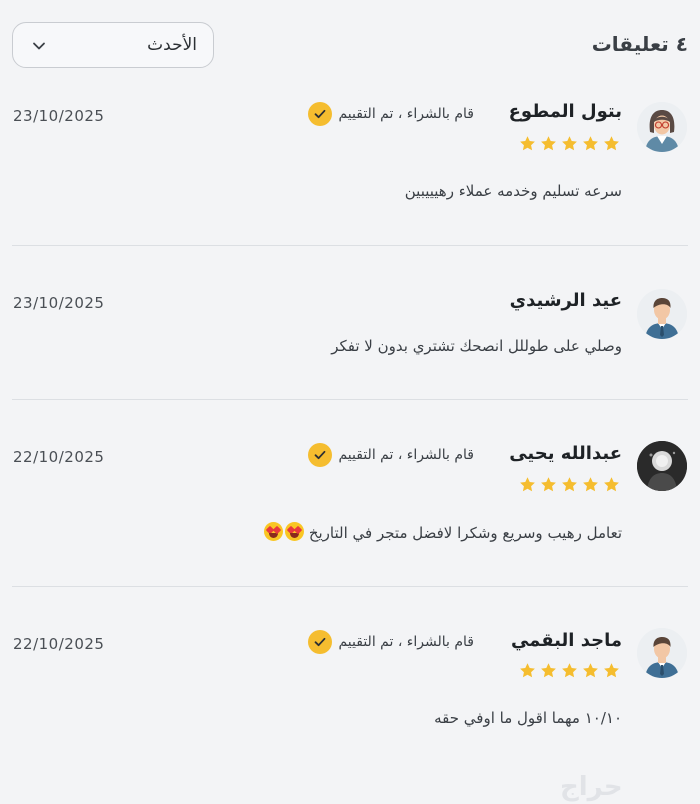  What do you see at coordinates (476, 346) in the screenshot?
I see `review-comment: وصلي على طوللل انصحك تشتري بدون لا تفكر` at bounding box center [476, 346].